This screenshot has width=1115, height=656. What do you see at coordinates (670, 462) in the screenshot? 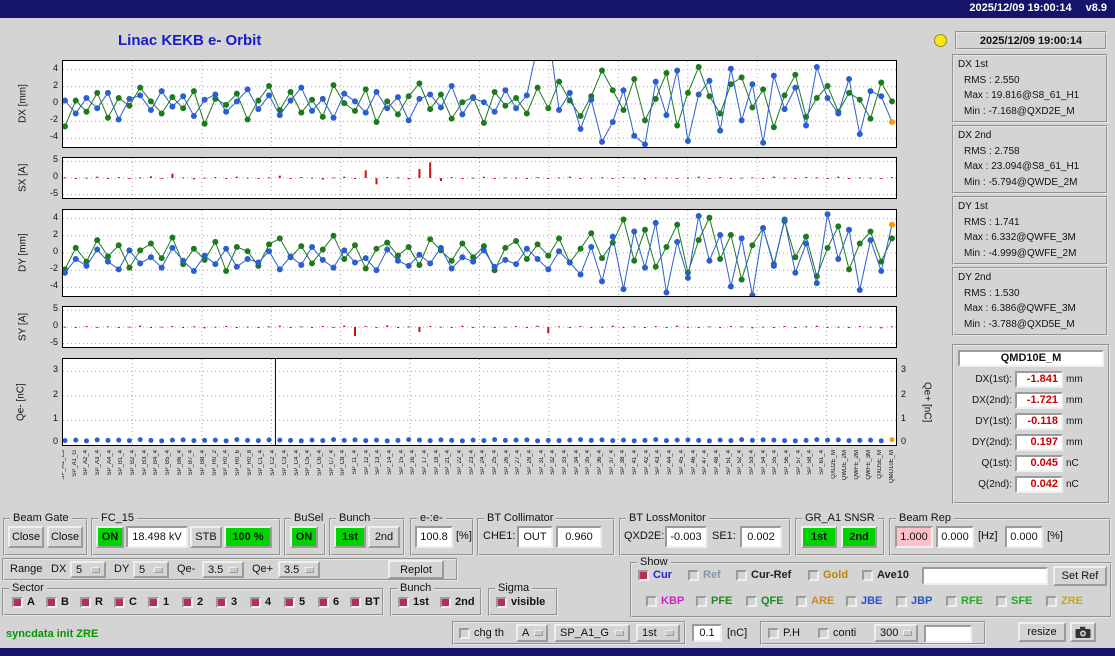
I see `x-axis-label: SP_44_4` at bounding box center [670, 462].